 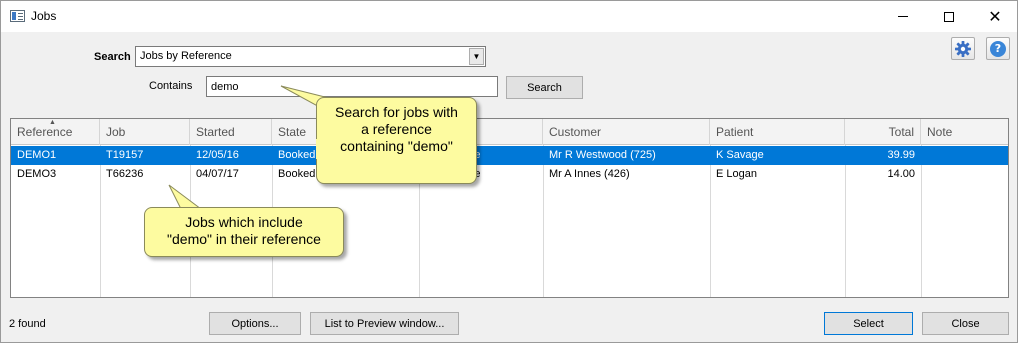 I want to click on window-app-icon, so click(x=17, y=16).